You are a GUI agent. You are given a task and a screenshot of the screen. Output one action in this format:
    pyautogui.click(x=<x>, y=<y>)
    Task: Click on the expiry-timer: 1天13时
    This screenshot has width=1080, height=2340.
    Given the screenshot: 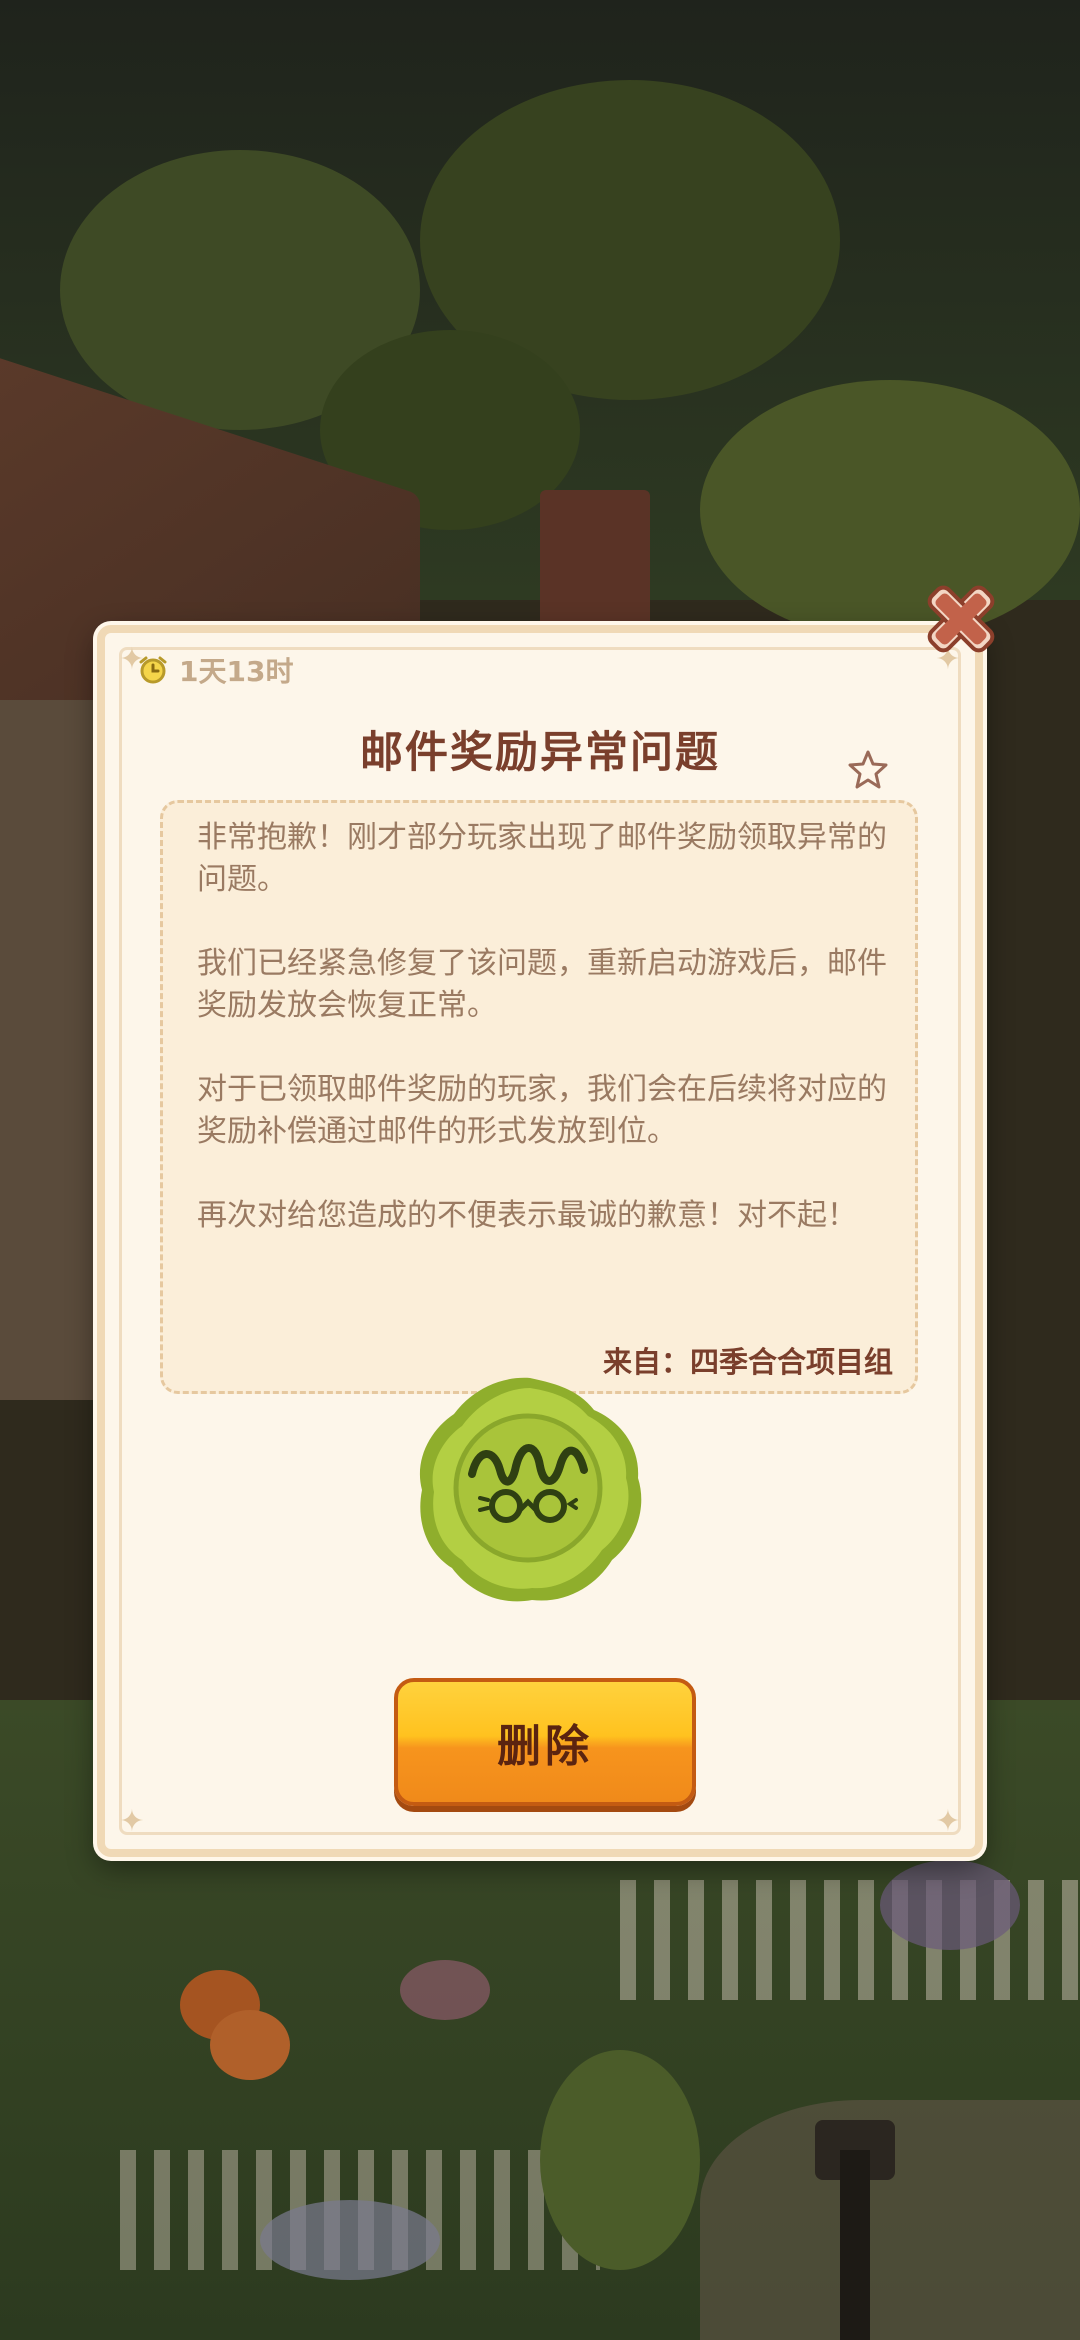 What is the action you would take?
    pyautogui.click(x=215, y=670)
    